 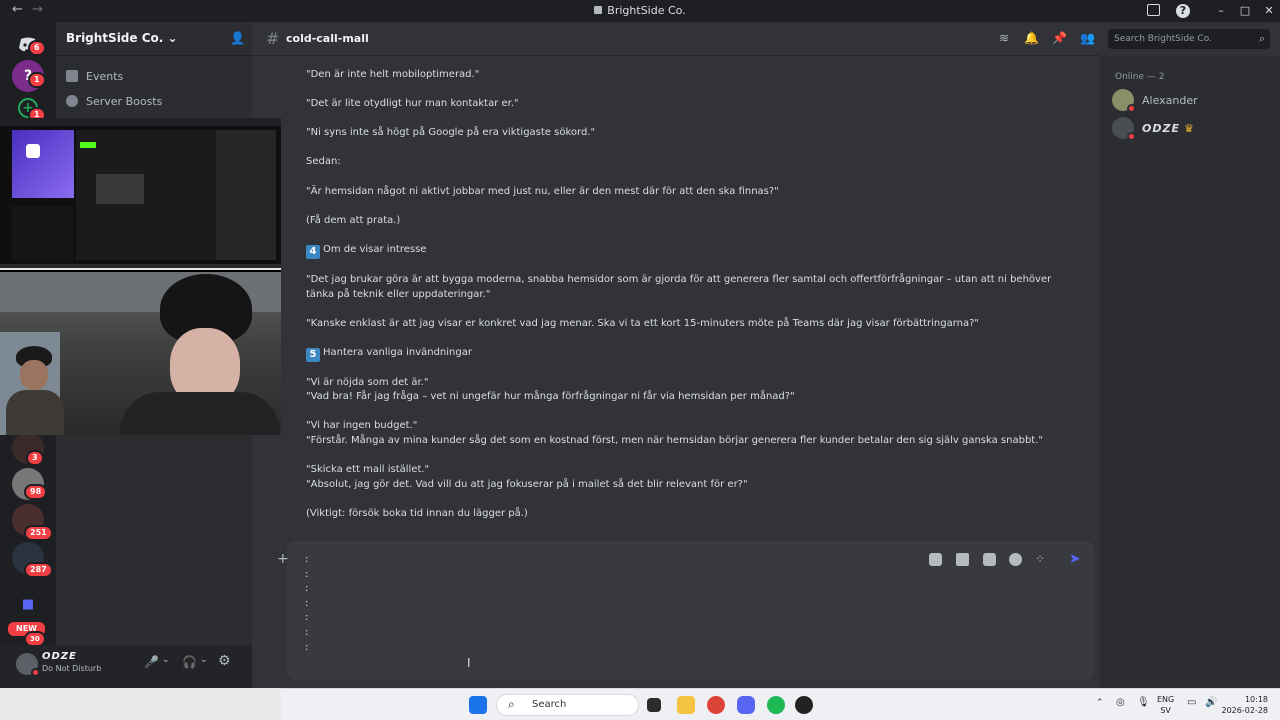 I want to click on sidebar-item-label: Server Boosts, so click(x=124, y=101).